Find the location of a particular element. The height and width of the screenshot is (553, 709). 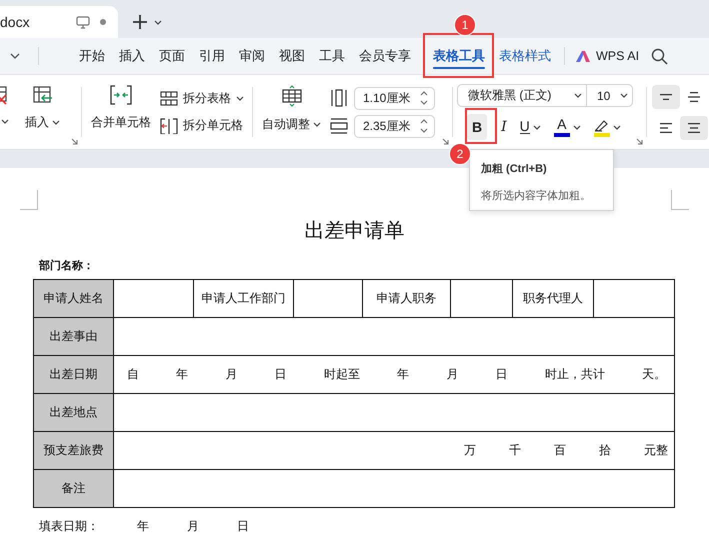

row-label: 出差地点 is located at coordinates (74, 413).